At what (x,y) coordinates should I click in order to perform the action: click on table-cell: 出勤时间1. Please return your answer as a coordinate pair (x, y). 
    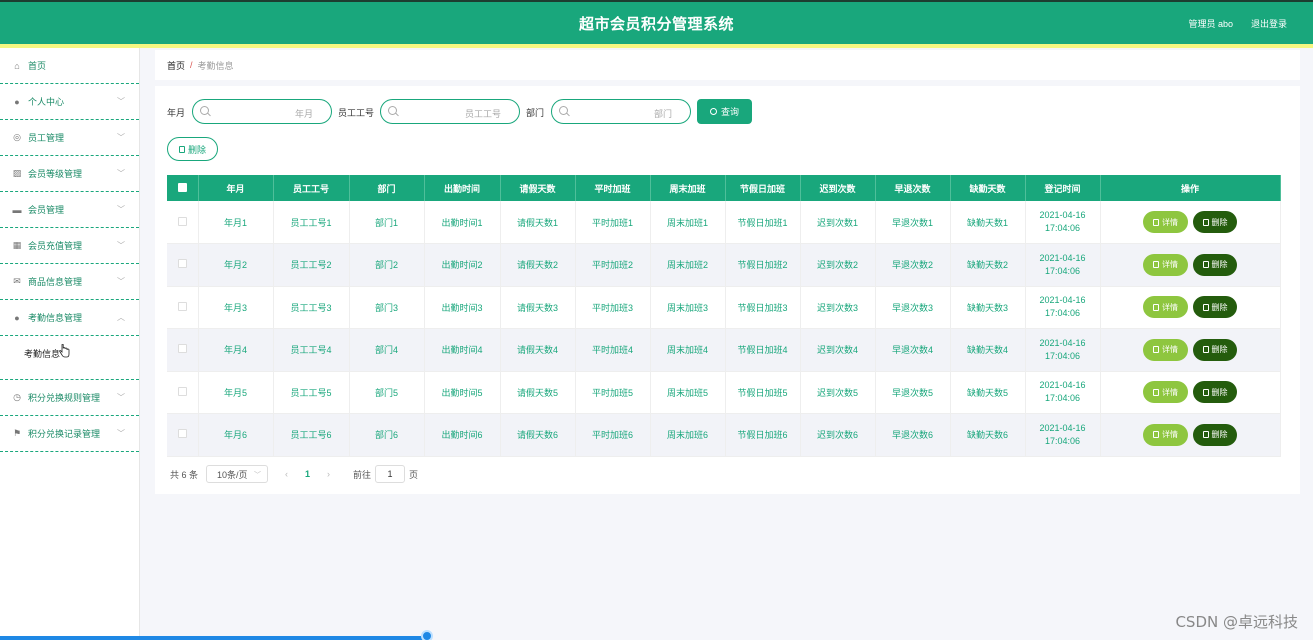
    Looking at the image, I should click on (462, 222).